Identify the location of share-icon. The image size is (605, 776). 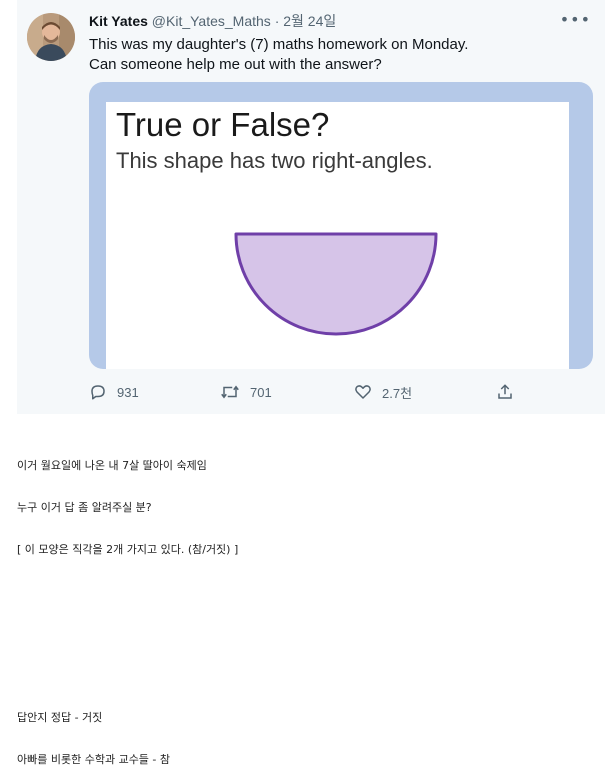
(505, 391).